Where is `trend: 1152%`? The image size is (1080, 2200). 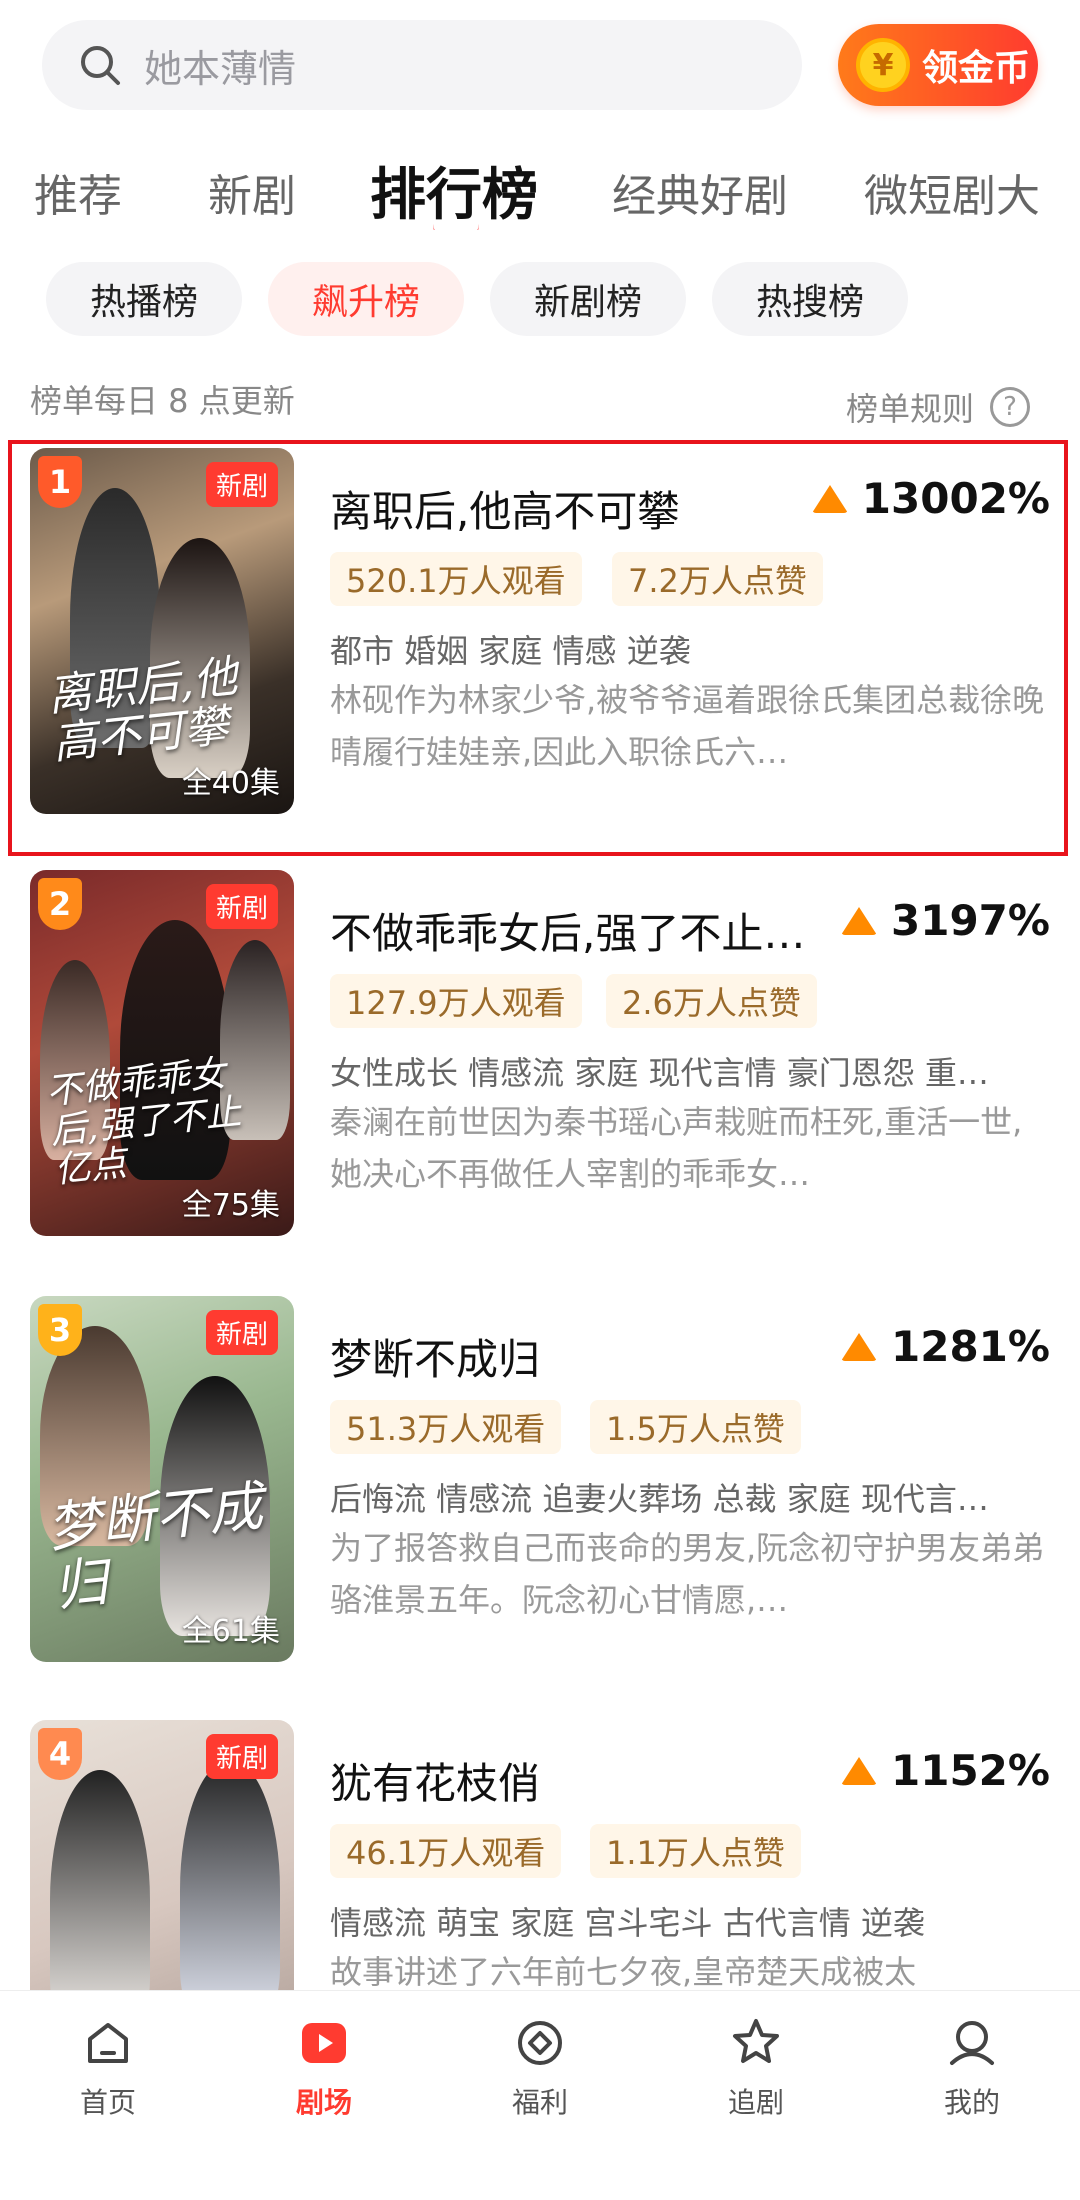
trend: 1152% is located at coordinates (945, 1770).